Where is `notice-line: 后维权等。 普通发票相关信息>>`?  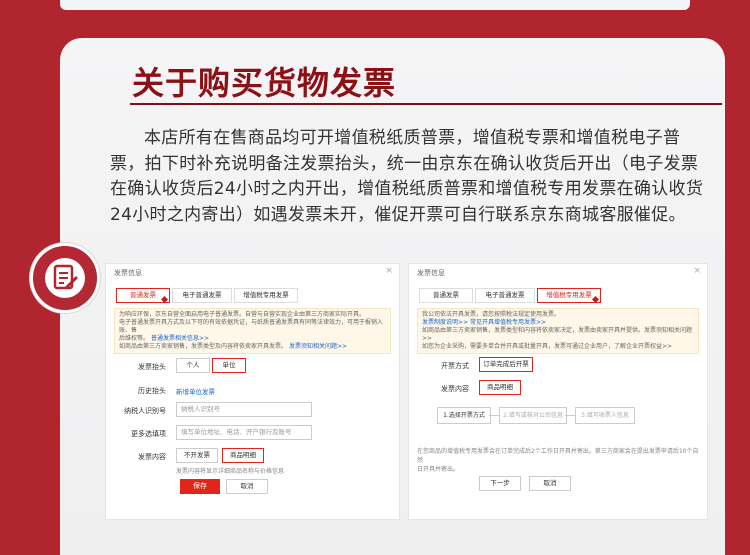 notice-line: 后维权等。 普通发票相关信息>> is located at coordinates (164, 338).